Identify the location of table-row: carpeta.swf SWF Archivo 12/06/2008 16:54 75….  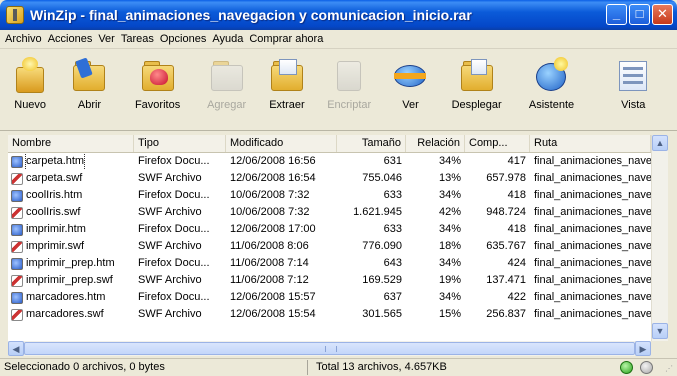
(337, 178).